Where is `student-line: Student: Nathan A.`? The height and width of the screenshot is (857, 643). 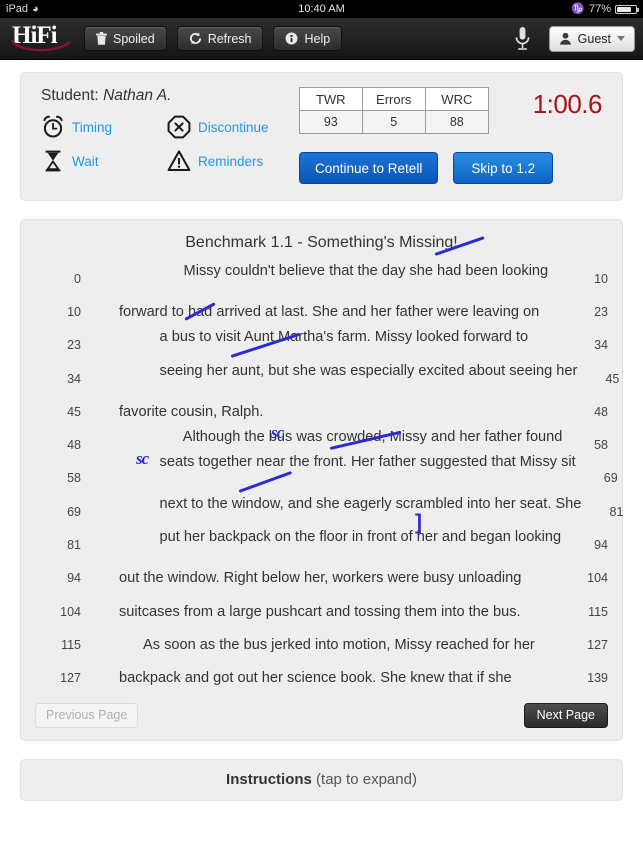
student-line: Student: Nathan A. is located at coordinates (167, 96).